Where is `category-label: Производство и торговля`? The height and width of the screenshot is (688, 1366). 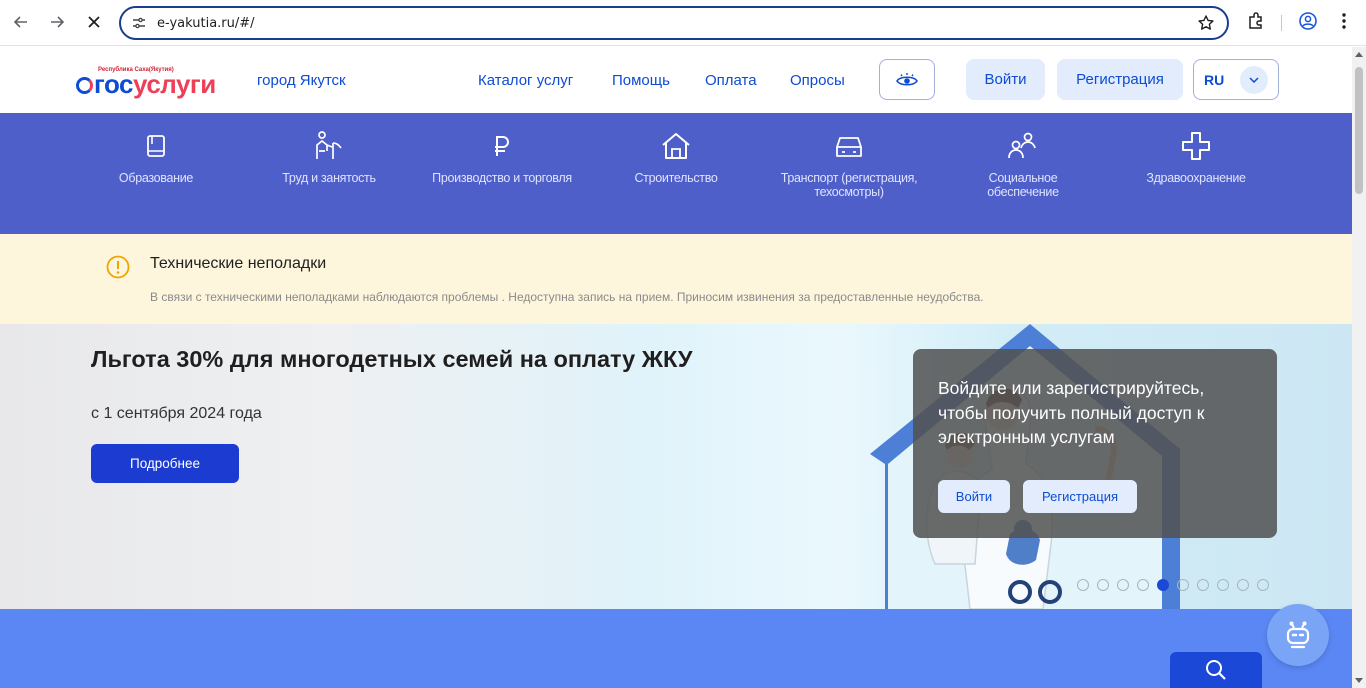
category-label: Производство и торговля is located at coordinates (502, 178).